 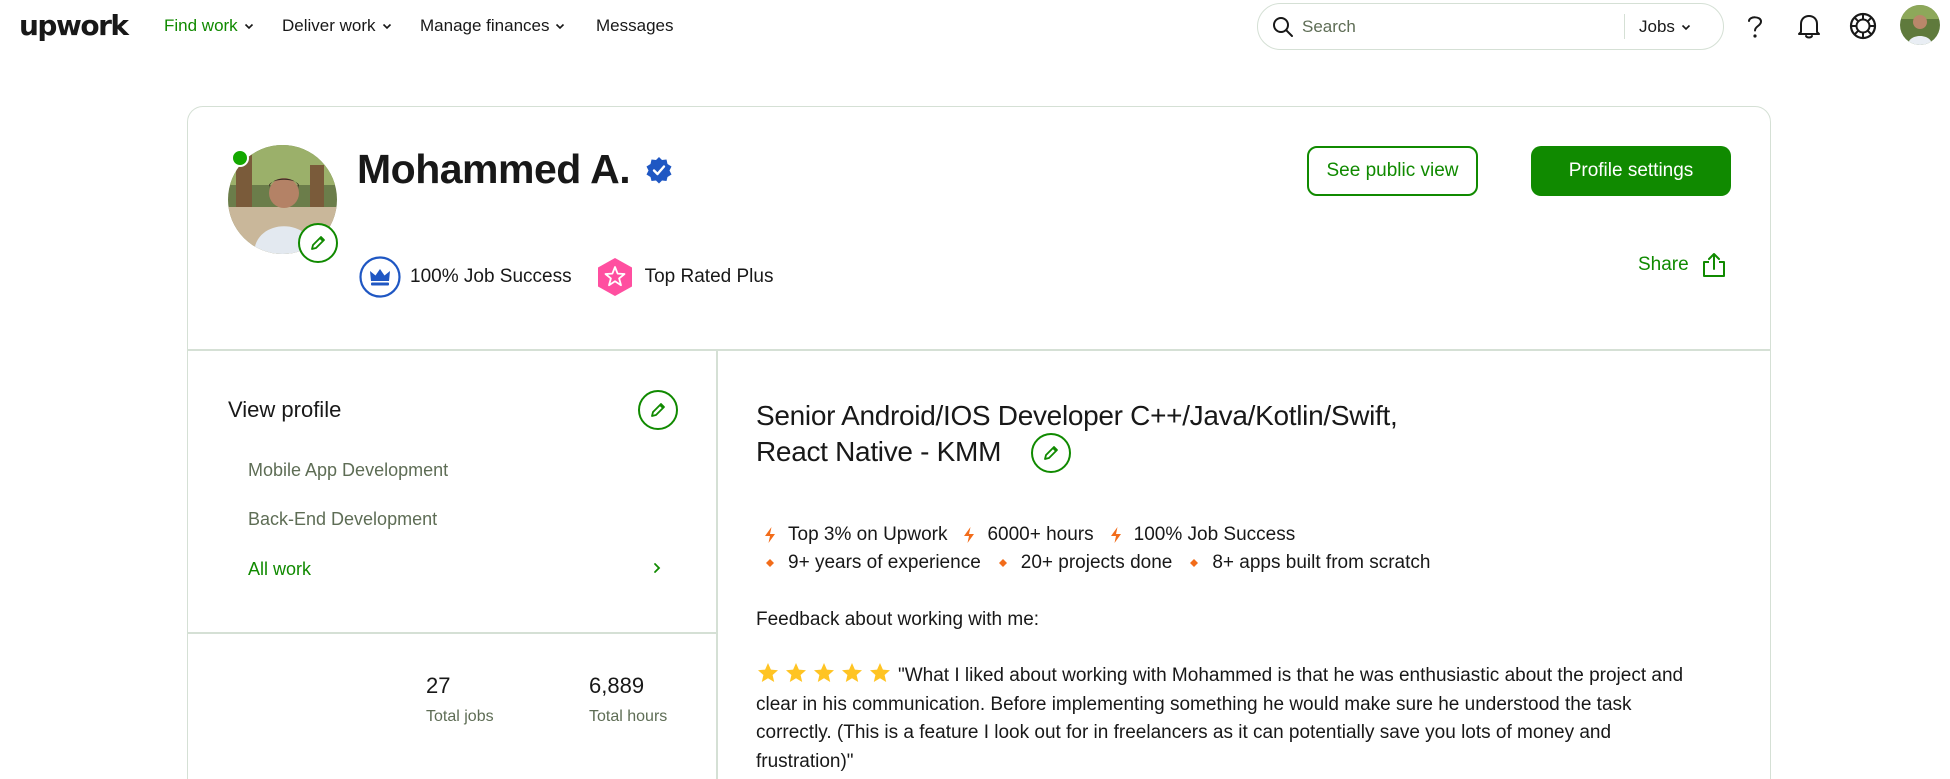 I want to click on total-jobs-label: Total jobs, so click(x=460, y=716).